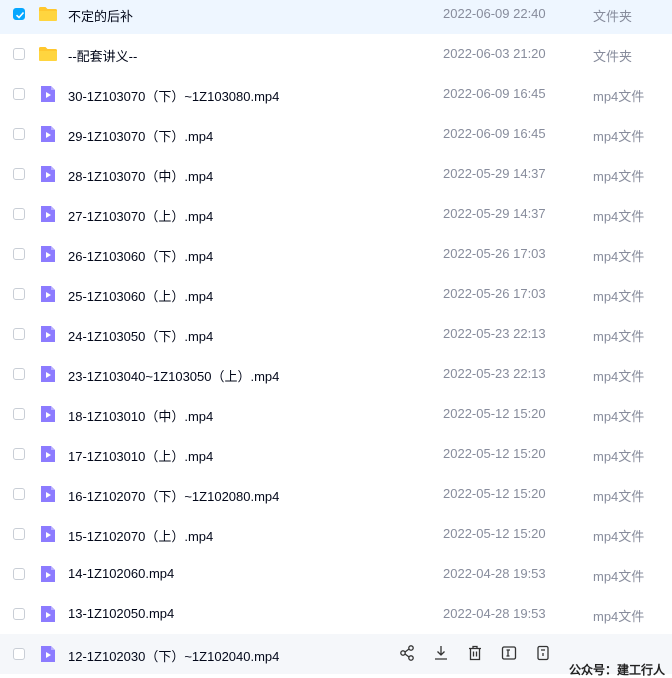  I want to click on share-icon, so click(407, 653).